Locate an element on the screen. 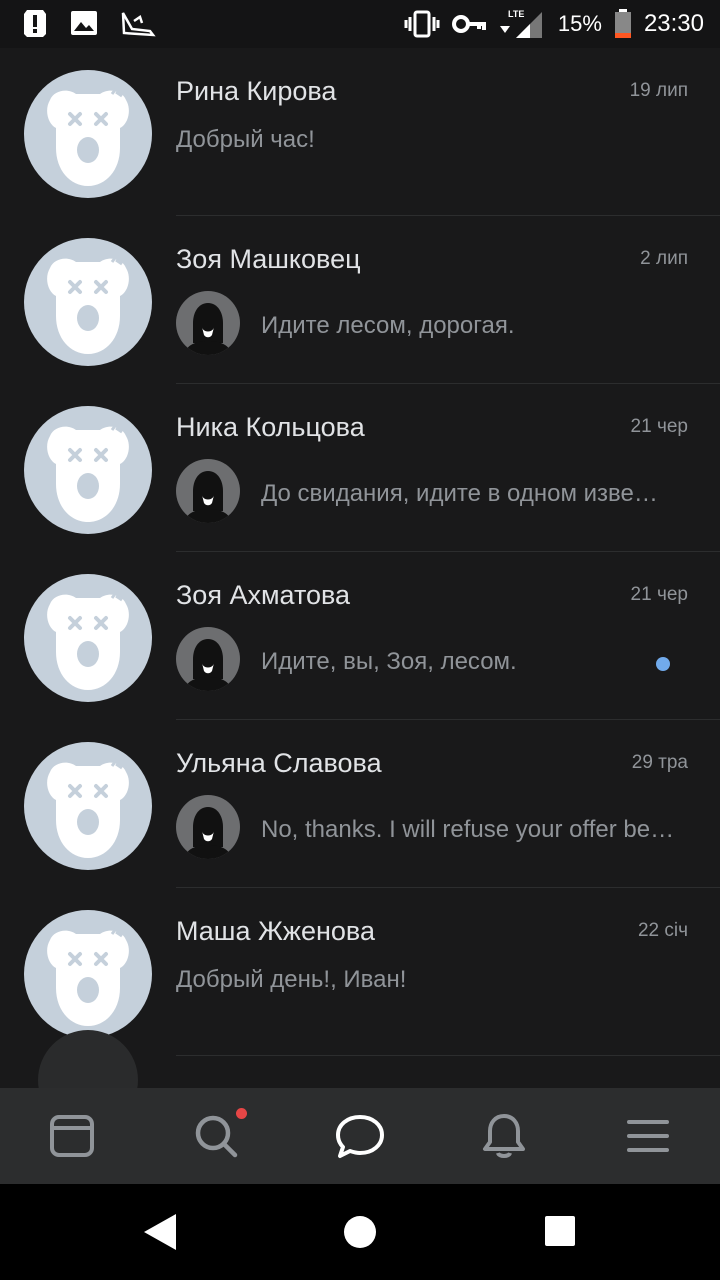 This screenshot has height=1280, width=720. chat-date: 29 тра is located at coordinates (659, 762).